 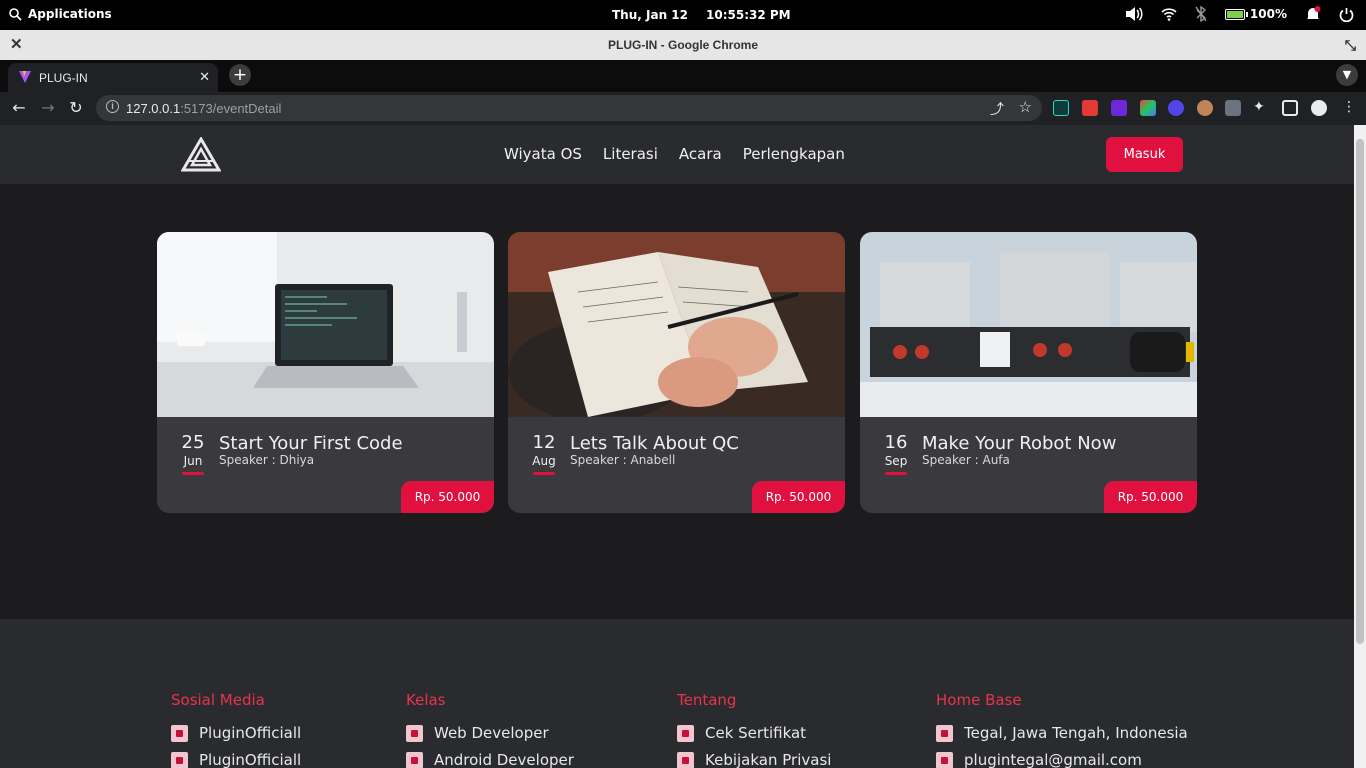 I want to click on applications-menu: Applications, so click(x=60, y=14).